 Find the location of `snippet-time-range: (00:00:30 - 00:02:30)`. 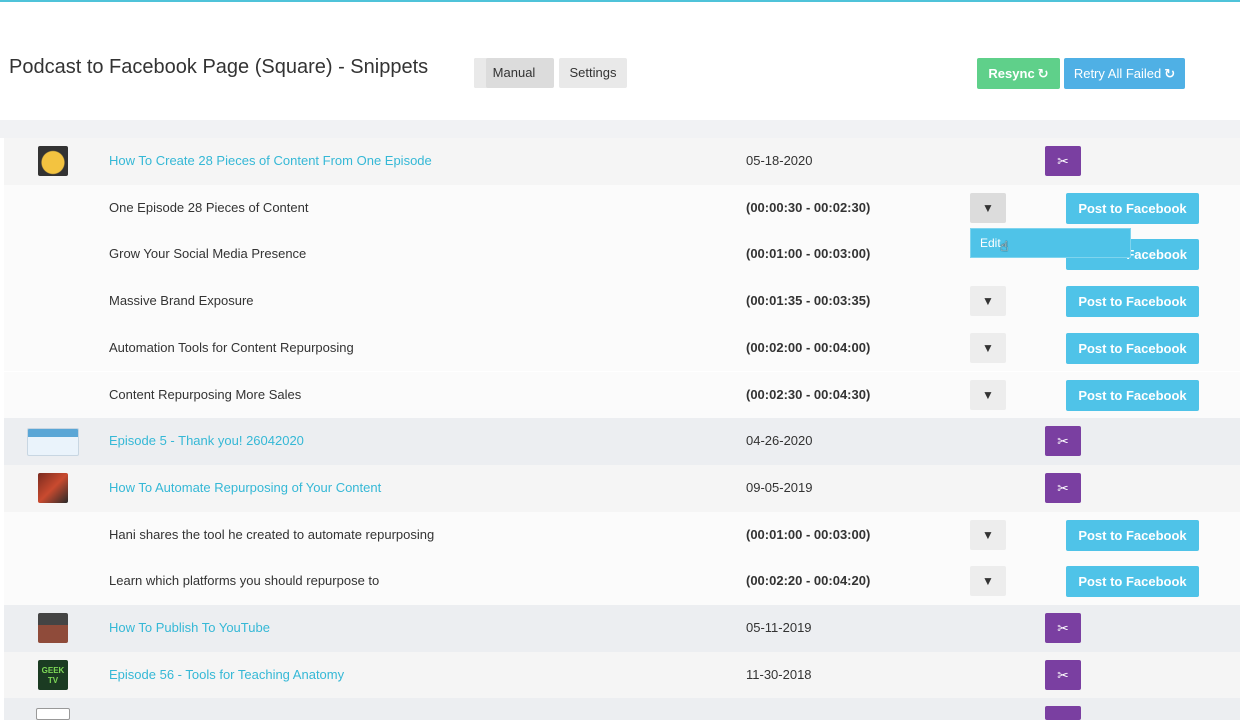

snippet-time-range: (00:00:30 - 00:02:30) is located at coordinates (808, 207).